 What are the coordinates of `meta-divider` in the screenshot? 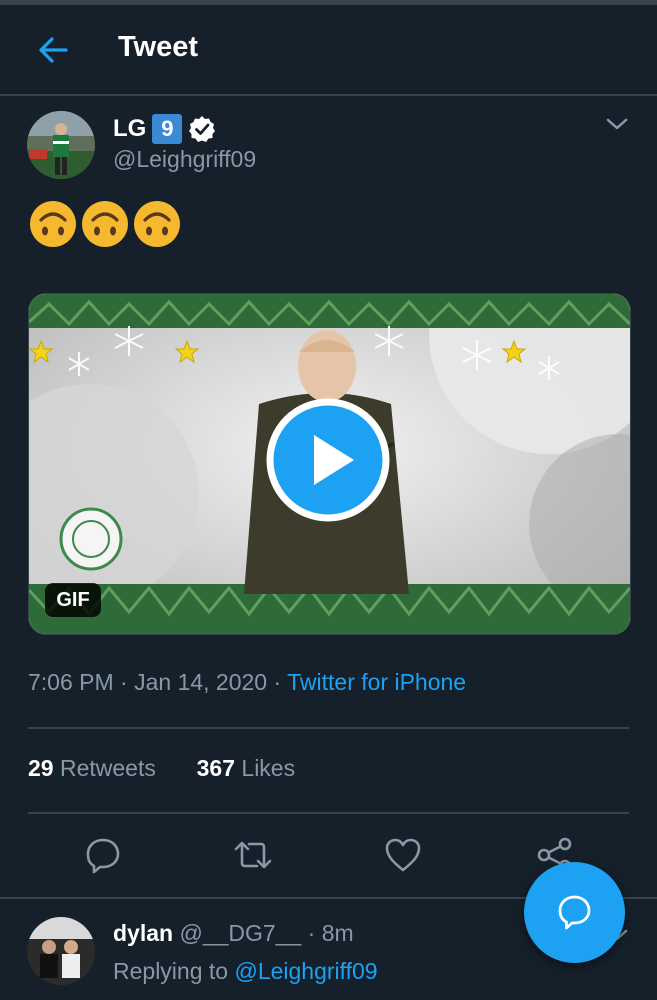 It's located at (328, 728).